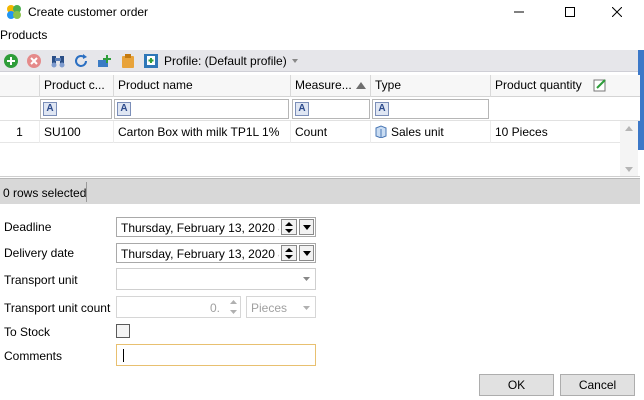  I want to click on products-toolbar: Profile: (Default profile), so click(320, 61).